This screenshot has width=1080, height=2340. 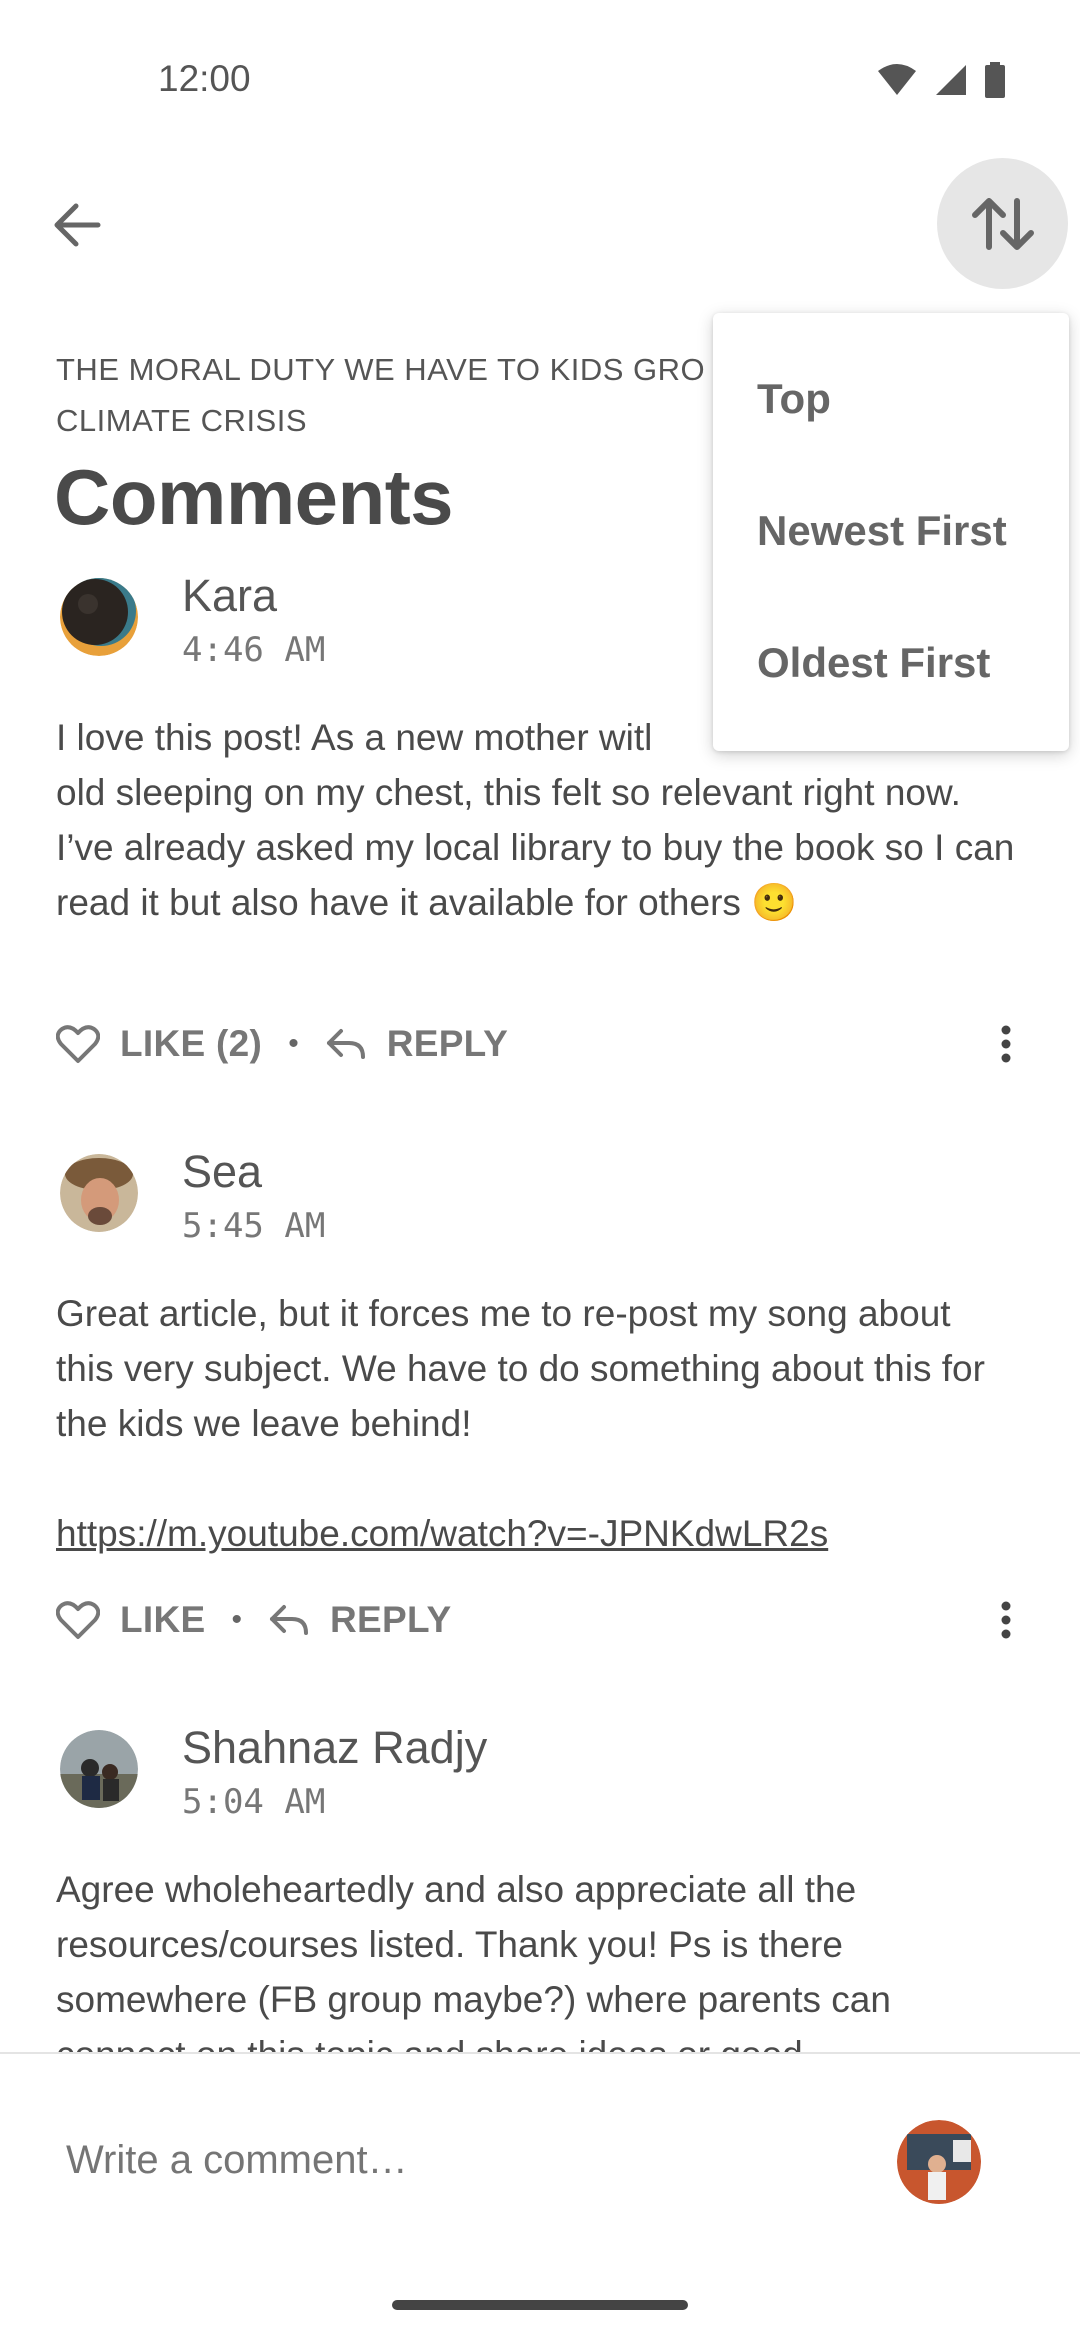 I want to click on home-indicator, so click(x=540, y=2305).